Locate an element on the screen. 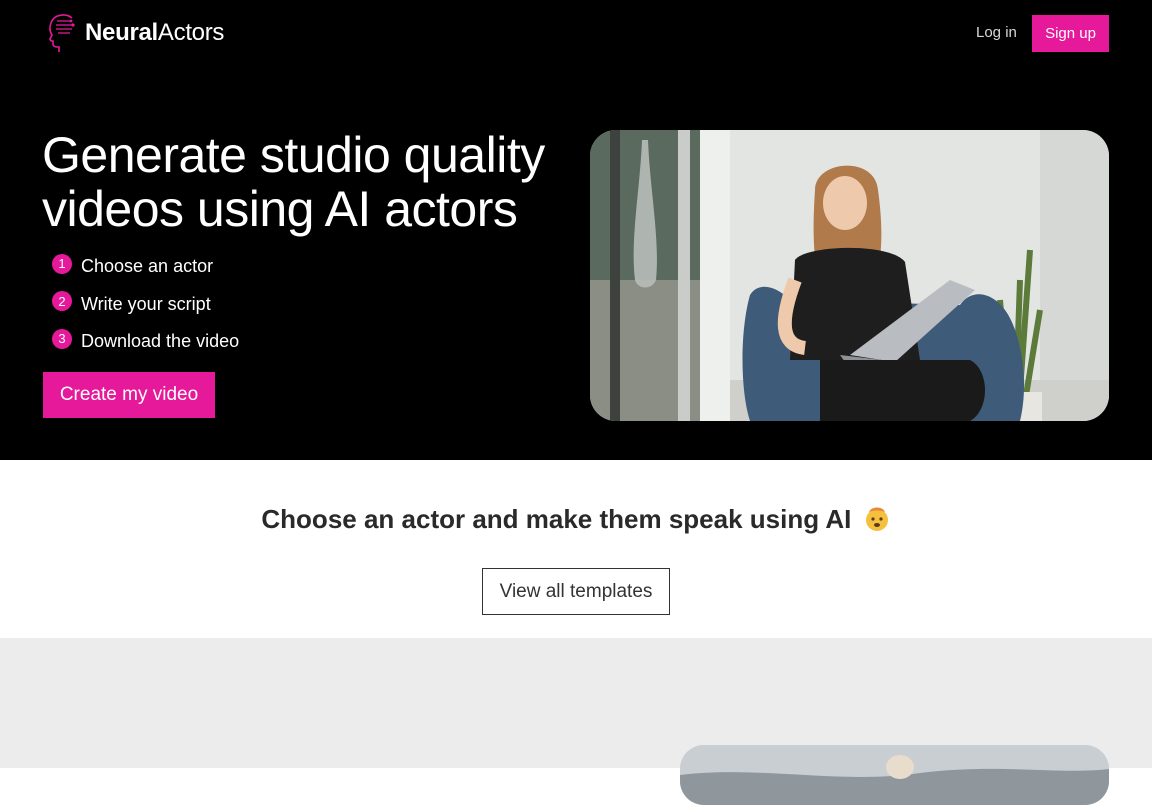  brand-name: NeuralActors is located at coordinates (155, 32).